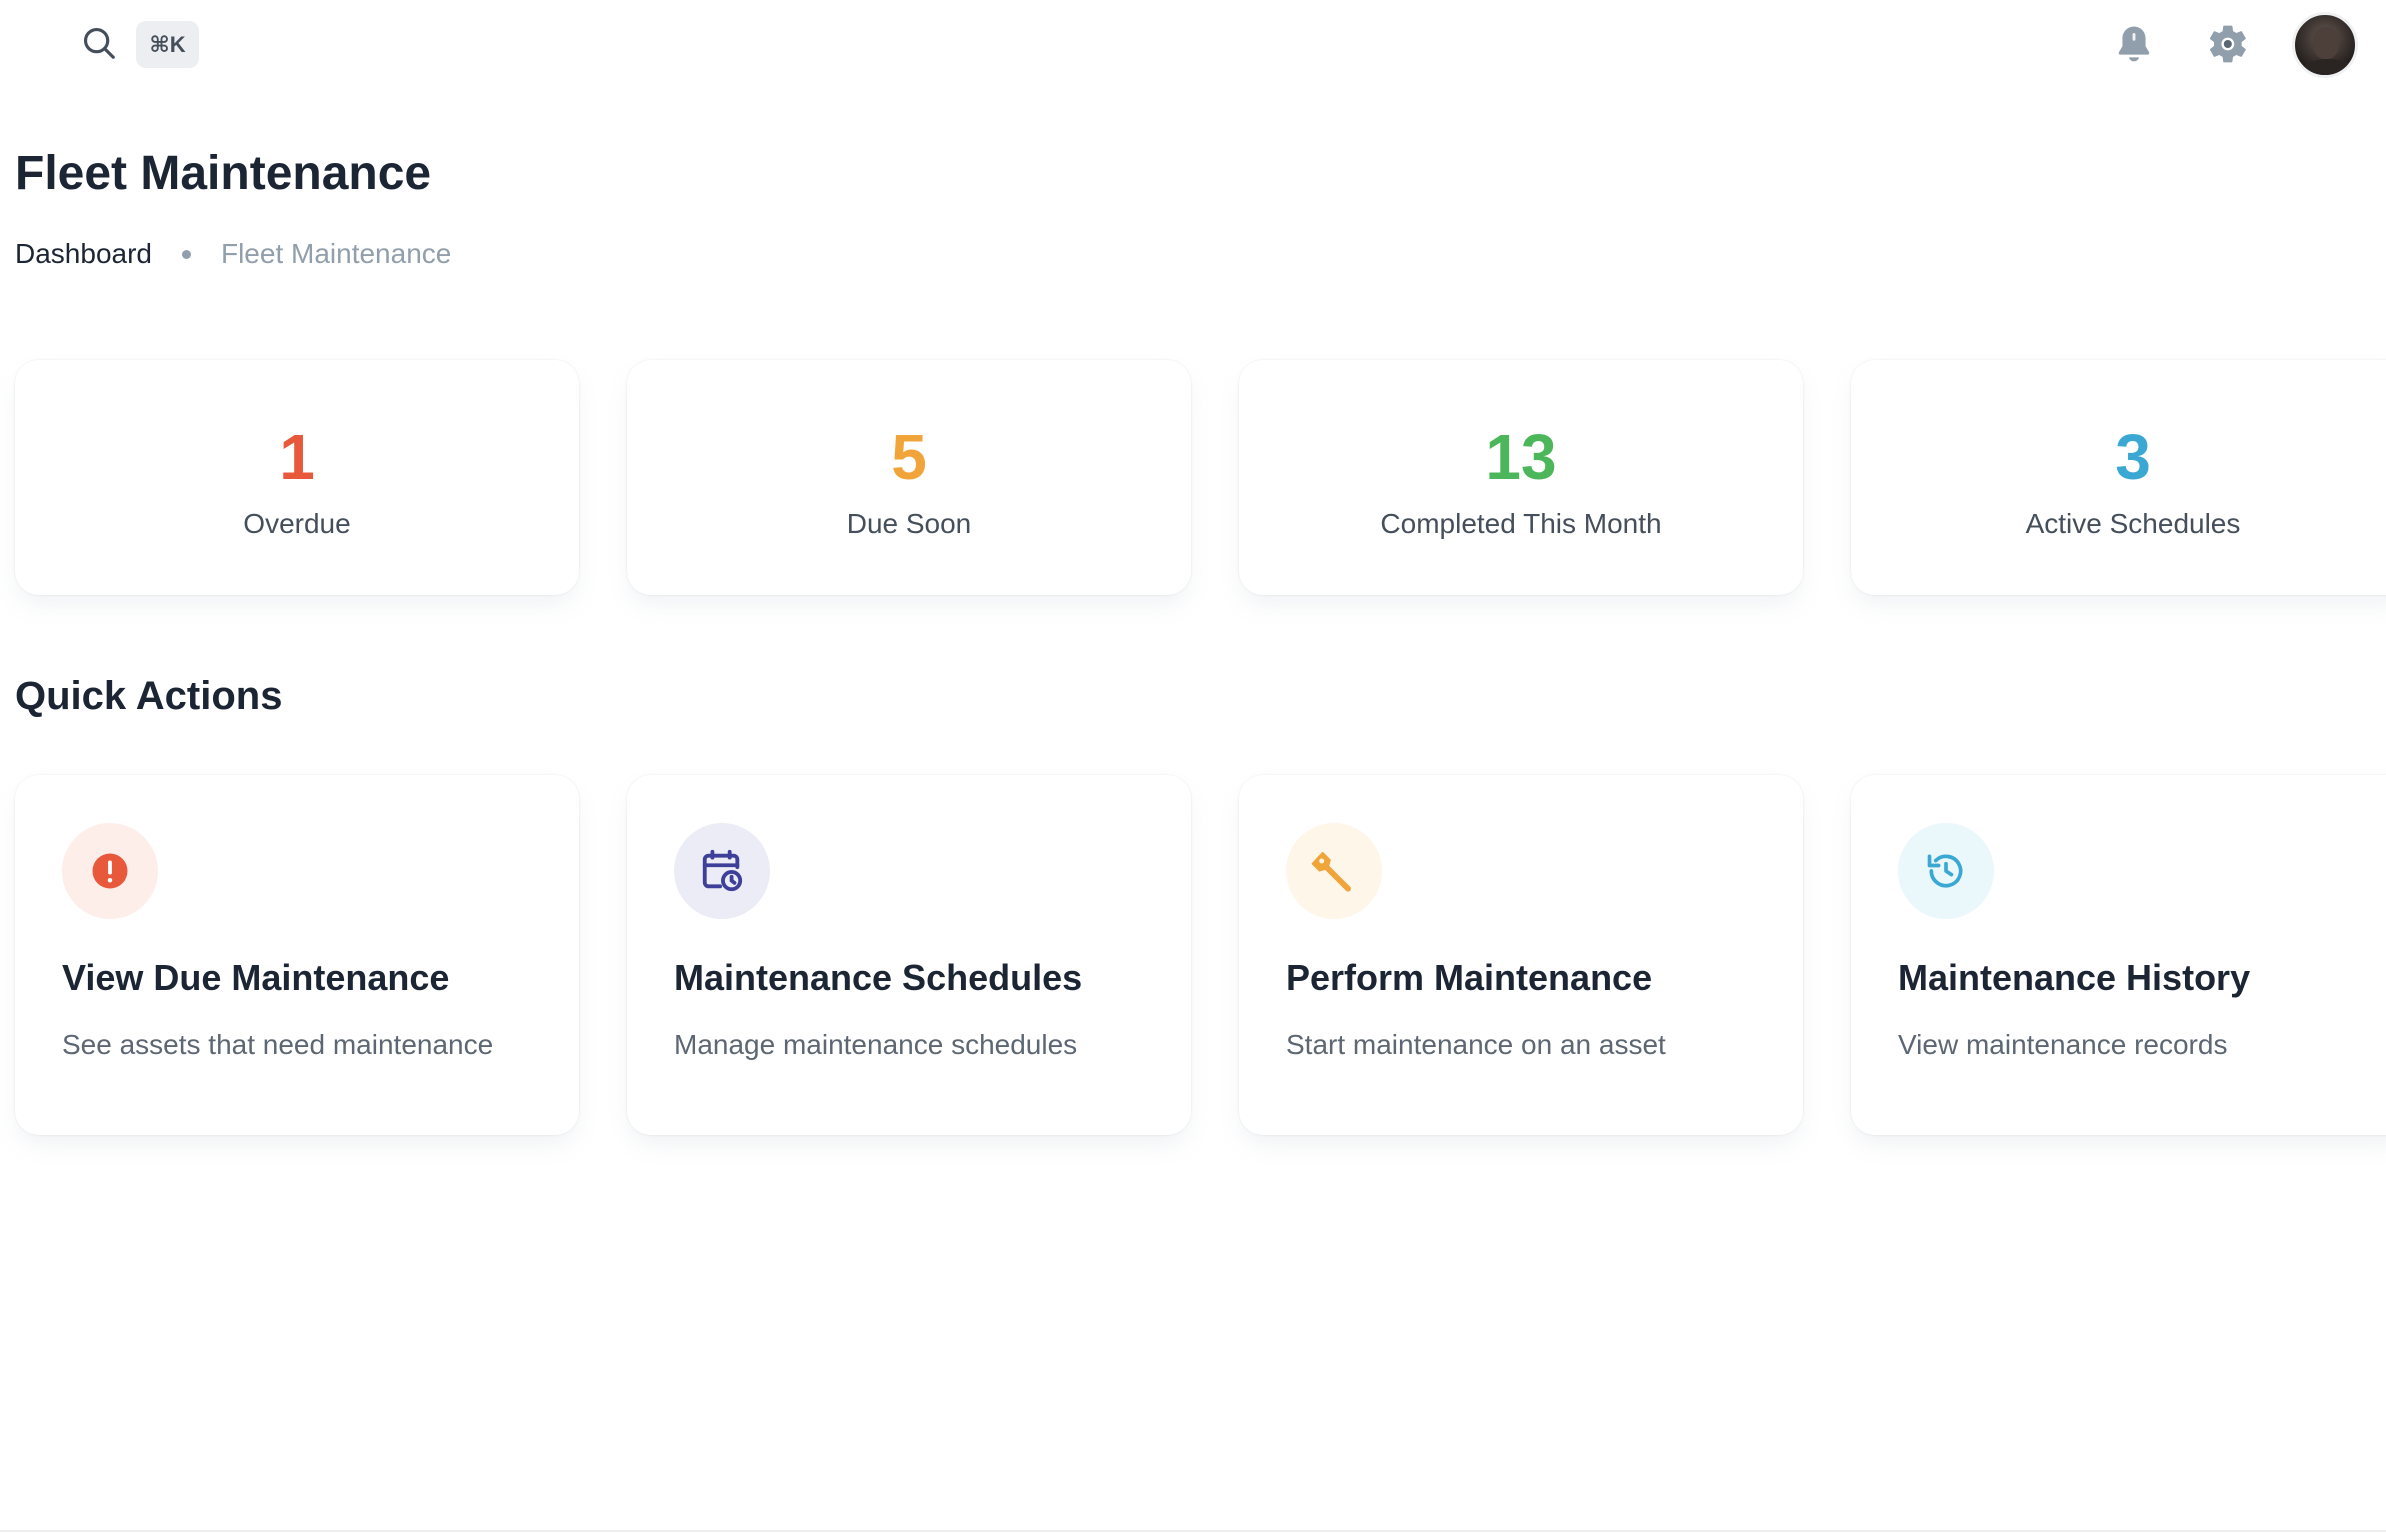  Describe the element at coordinates (297, 457) in the screenshot. I see `stat-value: 1` at that location.